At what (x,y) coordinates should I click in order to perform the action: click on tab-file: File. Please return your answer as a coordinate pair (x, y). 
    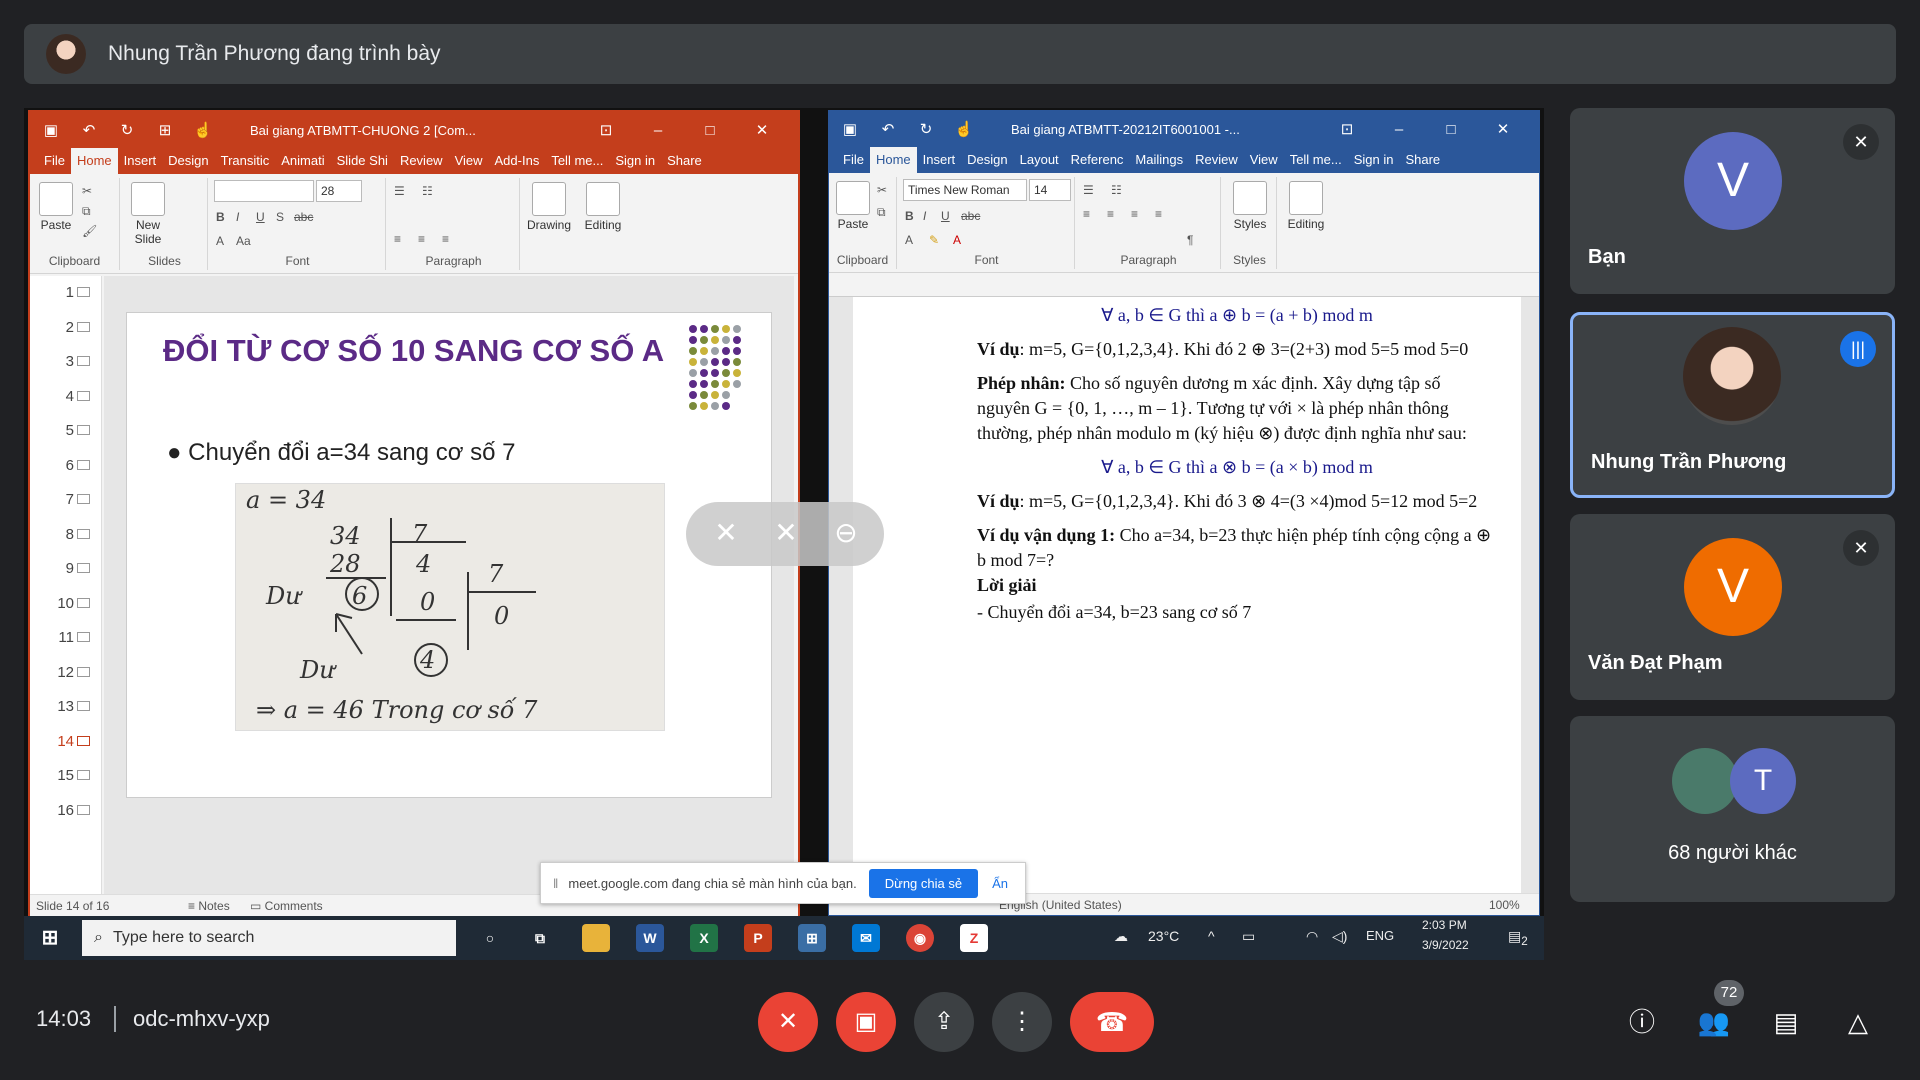
    Looking at the image, I should click on (54, 161).